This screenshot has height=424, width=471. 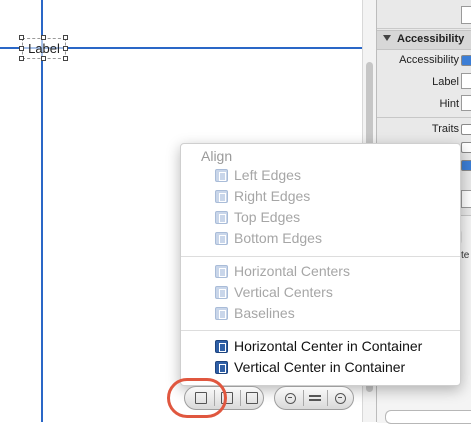 I want to click on zoom-actual-size-button, so click(x=315, y=398).